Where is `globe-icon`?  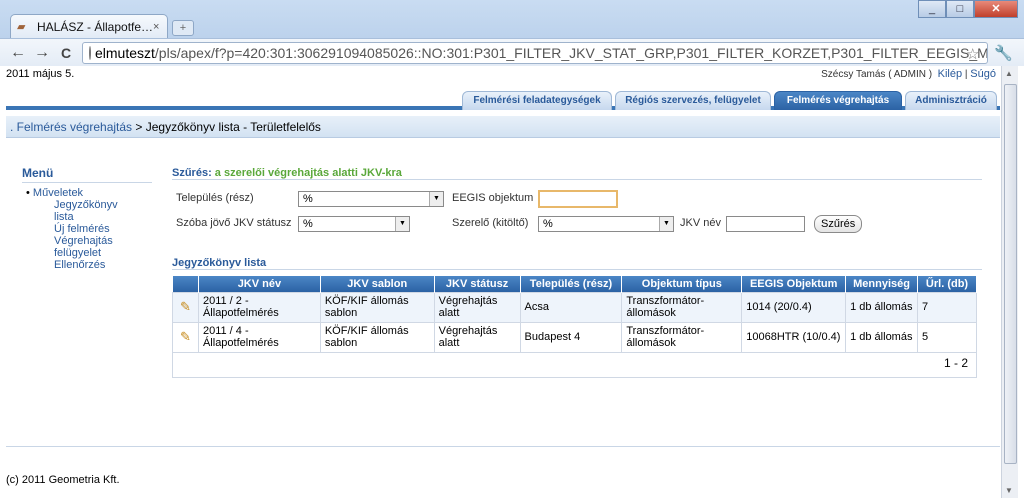 globe-icon is located at coordinates (90, 53).